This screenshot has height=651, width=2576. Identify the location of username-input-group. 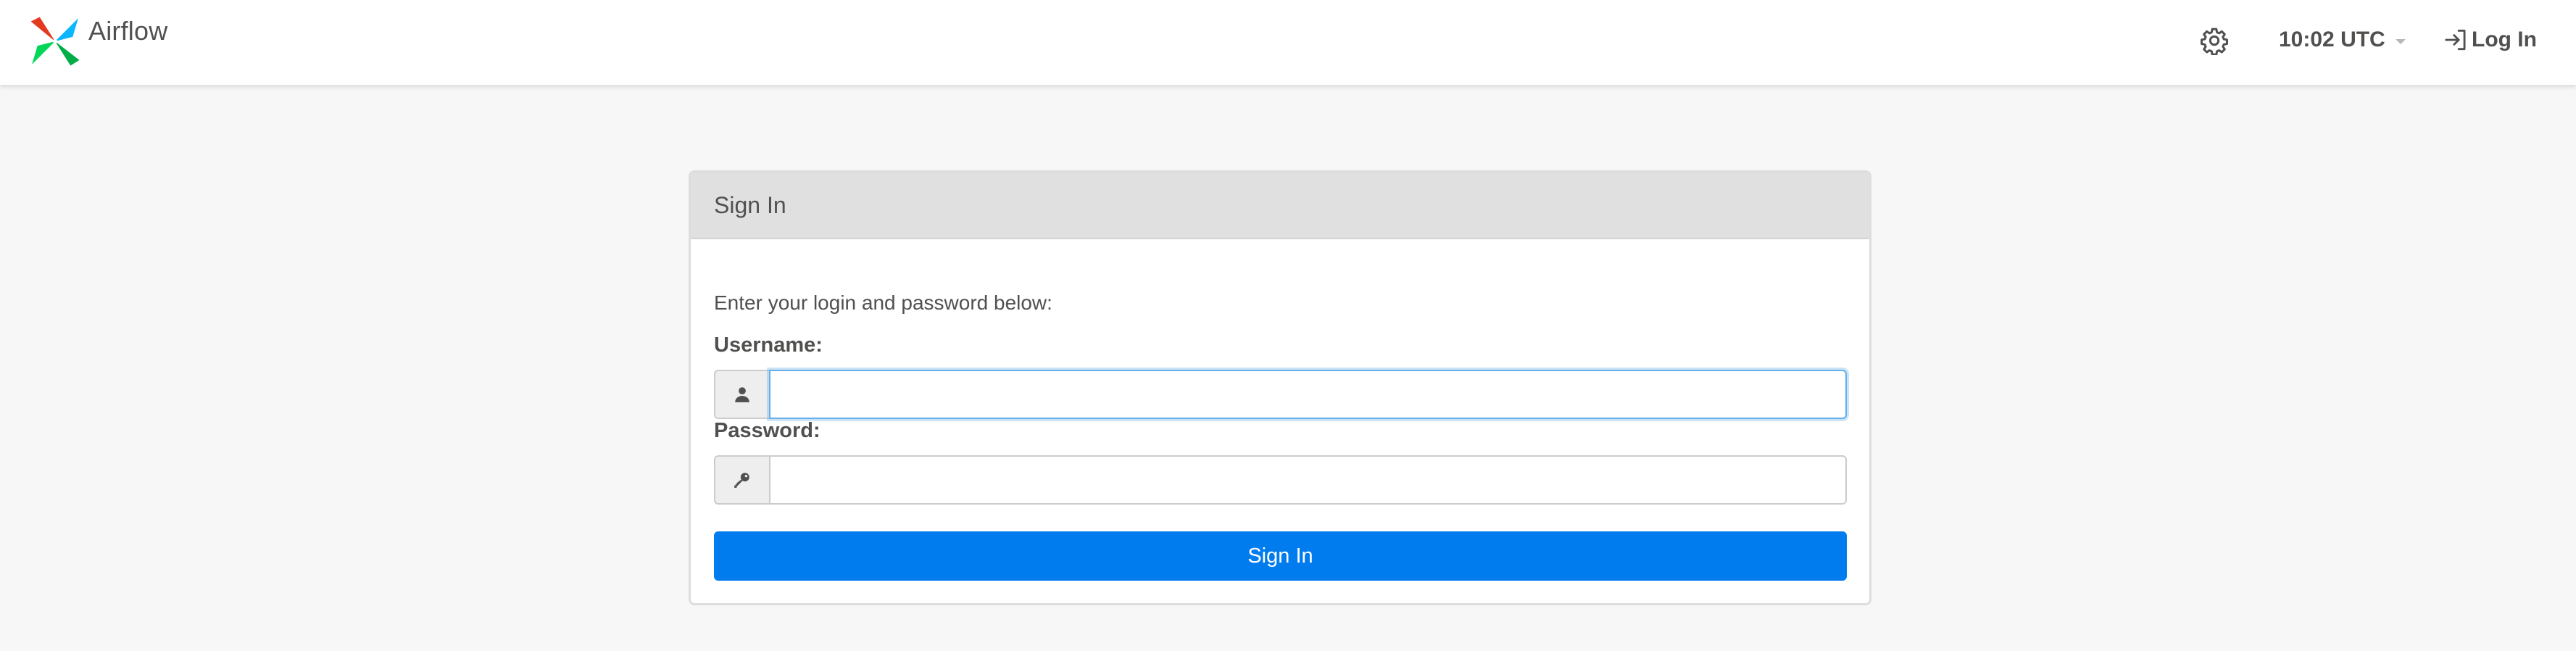
(1280, 394).